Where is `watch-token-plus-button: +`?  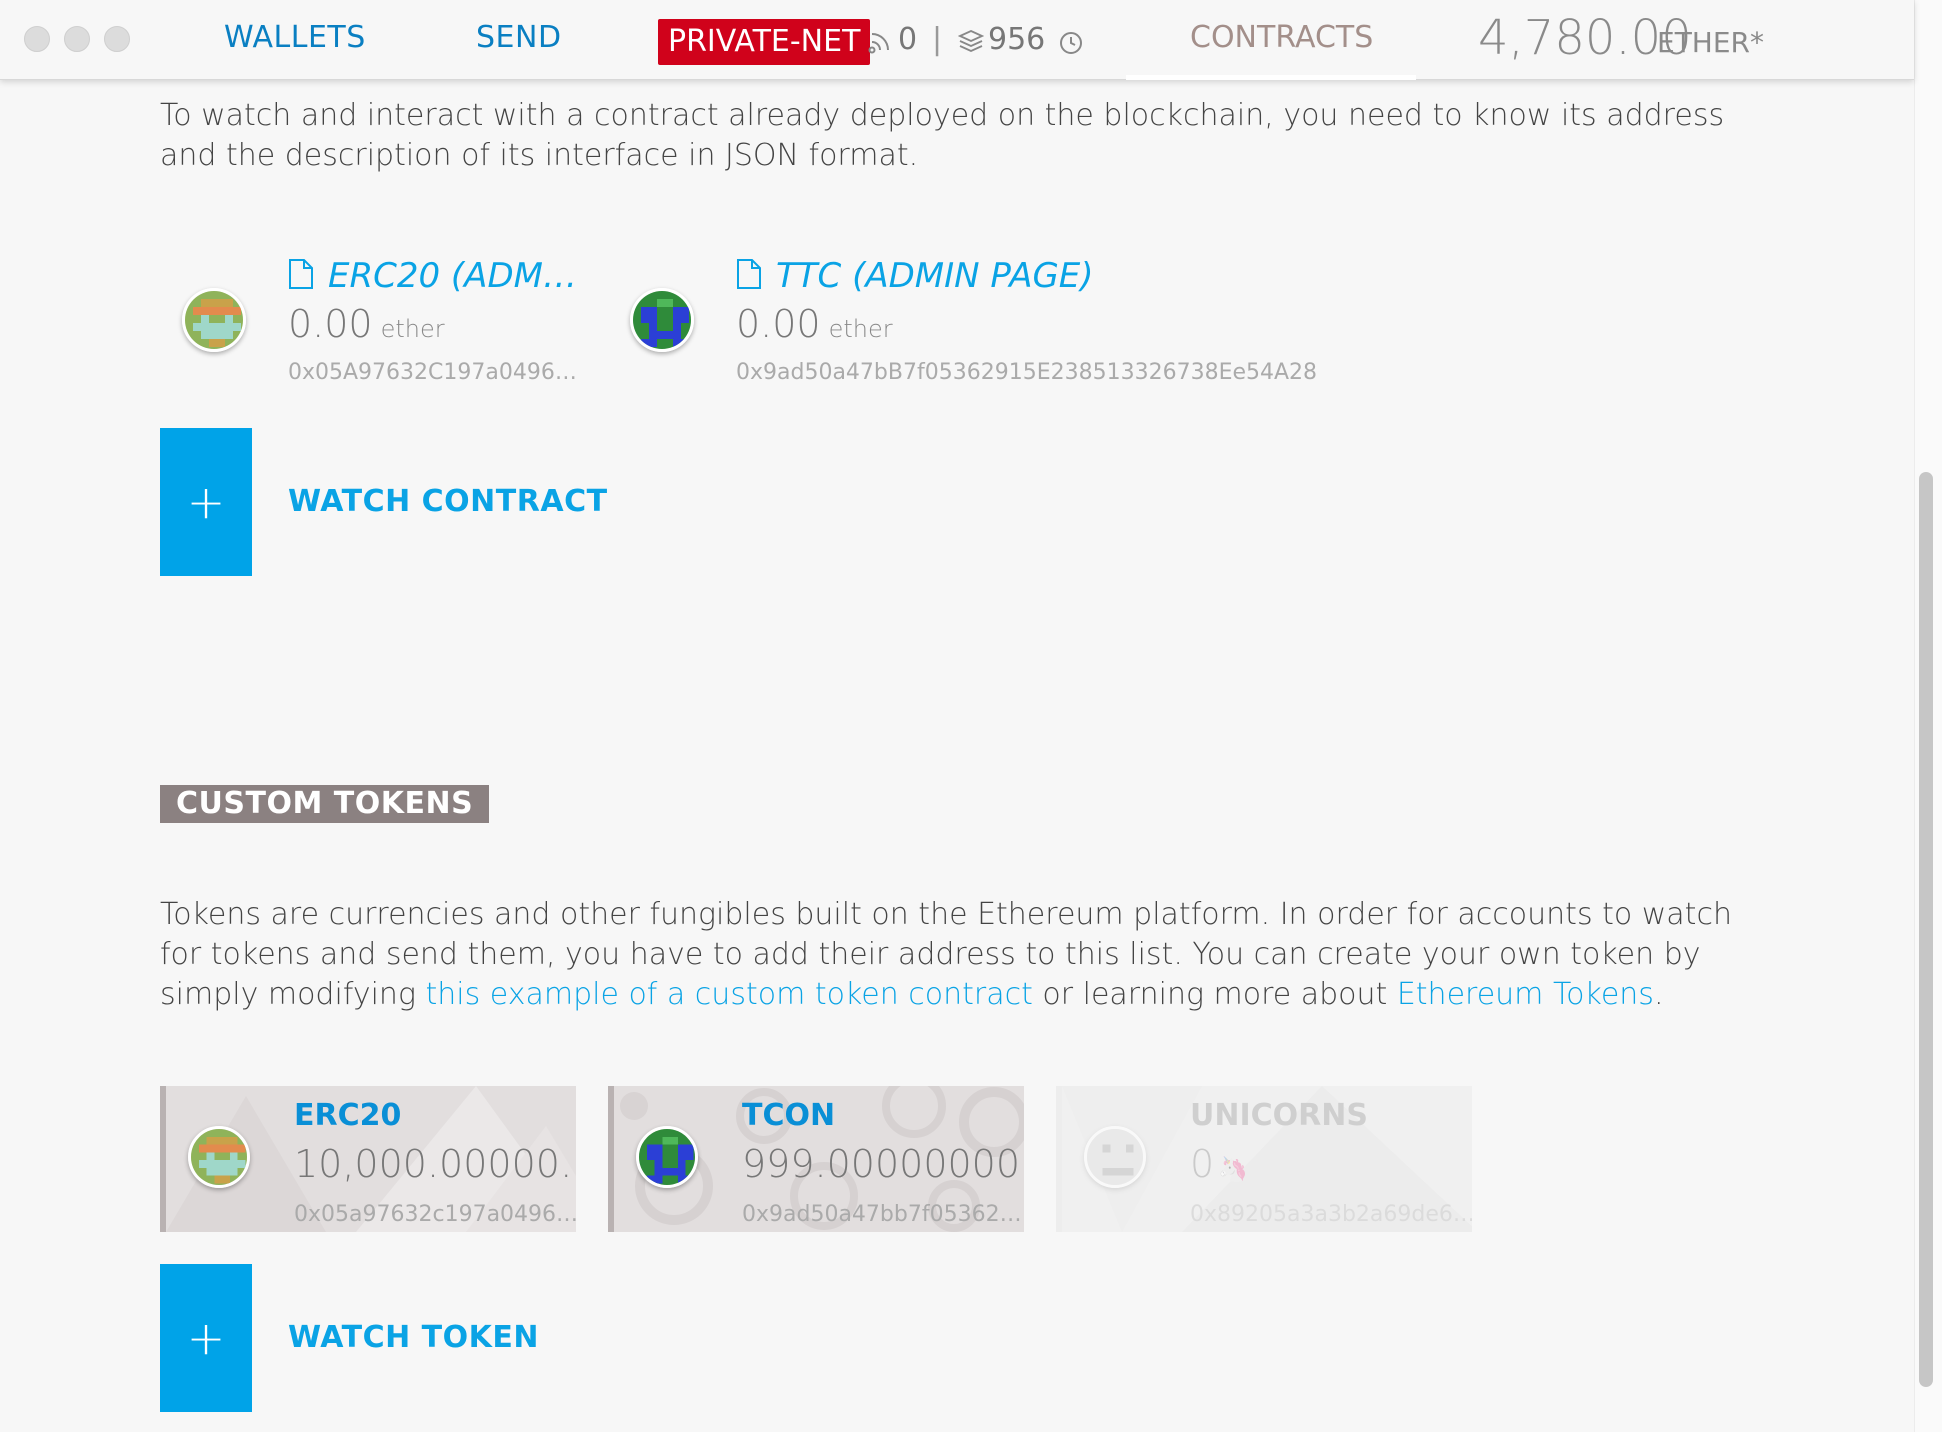
watch-token-plus-button: + is located at coordinates (206, 1338).